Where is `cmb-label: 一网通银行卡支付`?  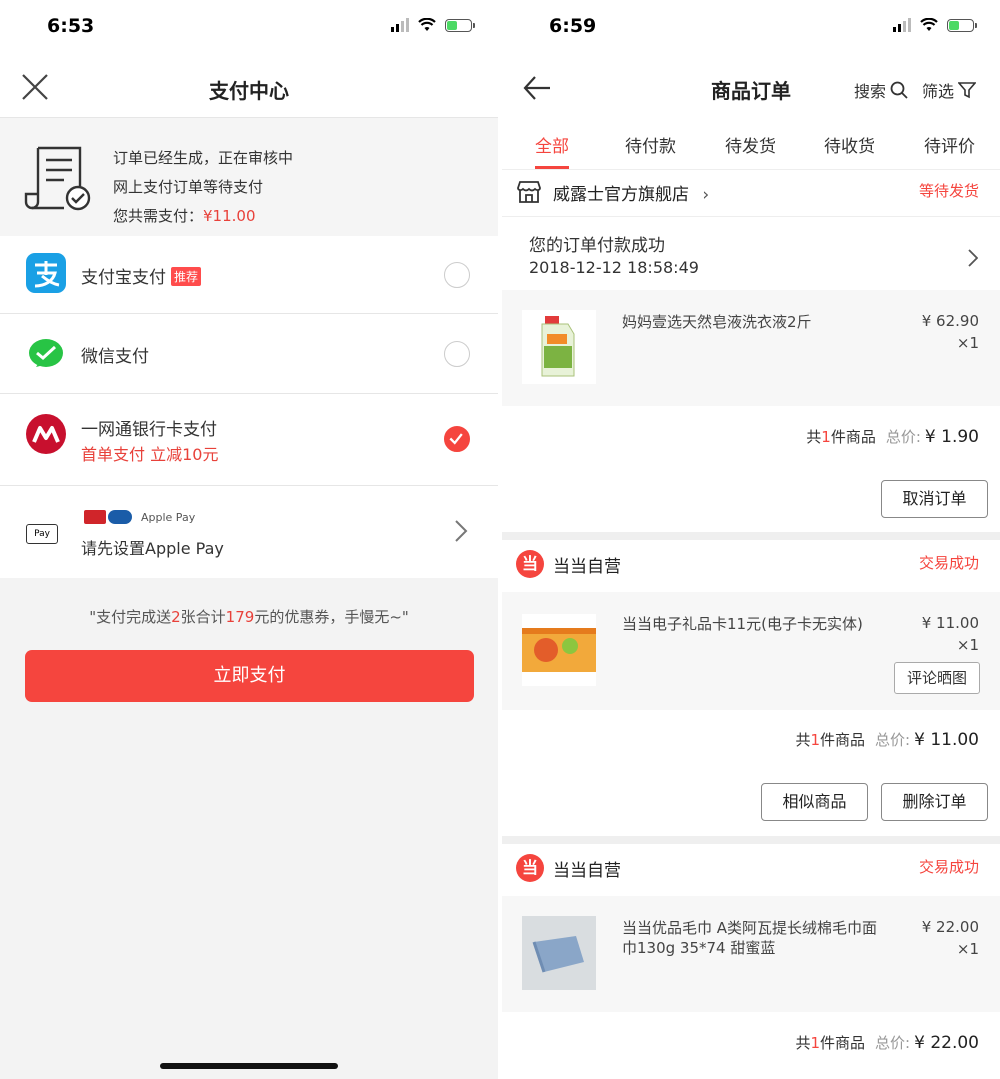
cmb-label: 一网通银行卡支付 is located at coordinates (149, 430).